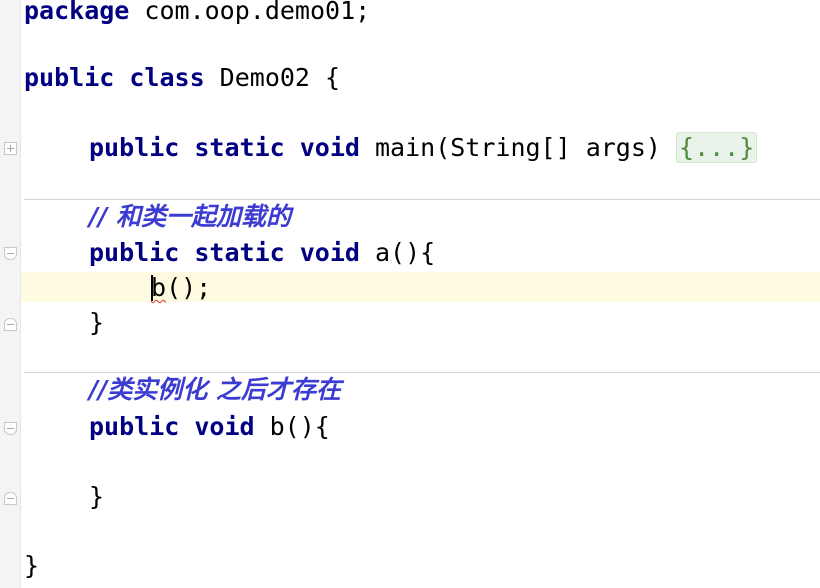 Image resolution: width=820 pixels, height=588 pixels. What do you see at coordinates (397, 252) in the screenshot?
I see `method-signature: a(){` at bounding box center [397, 252].